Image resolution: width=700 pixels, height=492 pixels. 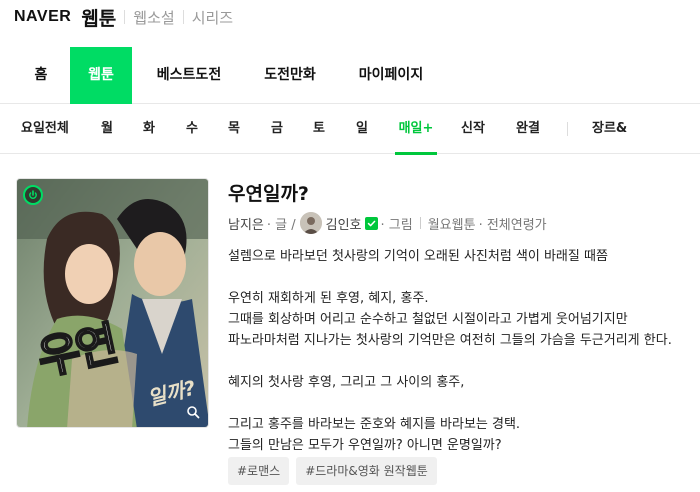 What do you see at coordinates (428, 319) in the screenshot?
I see `description-line: 그때를 회상하며 어리고 순수하고 철없던 시절이라고 가볍게 웃어넘기지만` at bounding box center [428, 319].